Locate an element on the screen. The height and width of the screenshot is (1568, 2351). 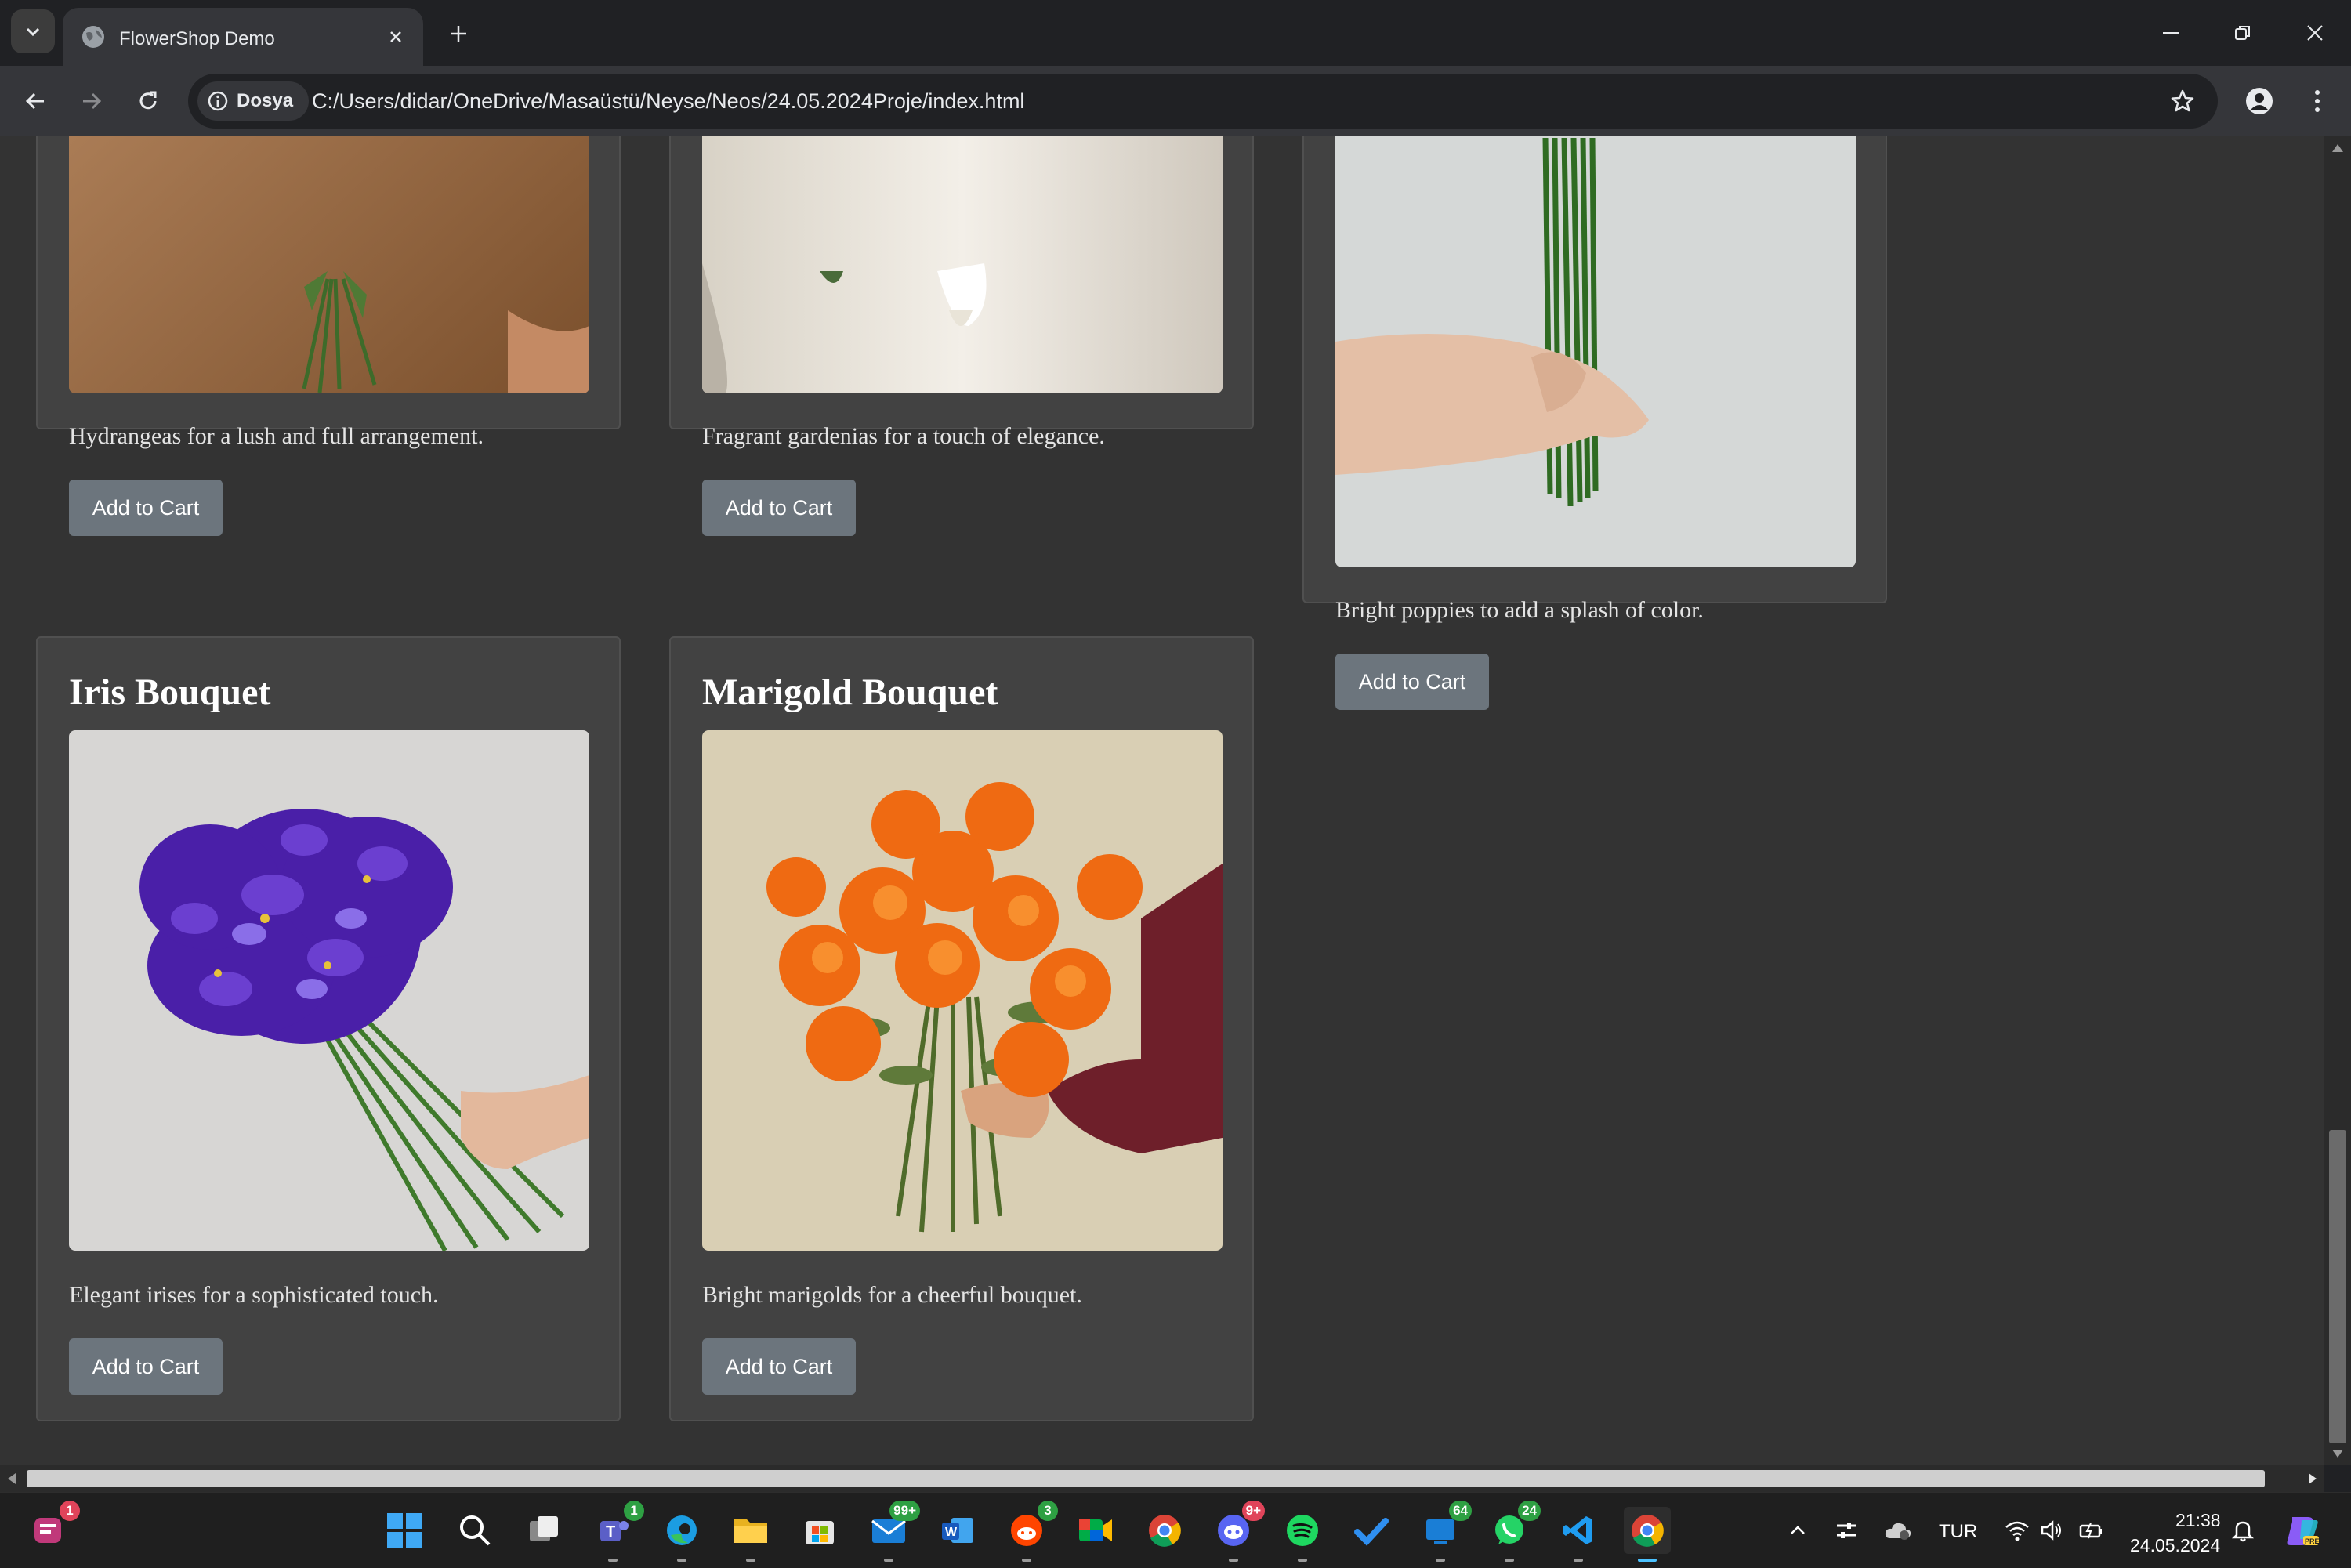
notifications-button is located at coordinates (2243, 1530).